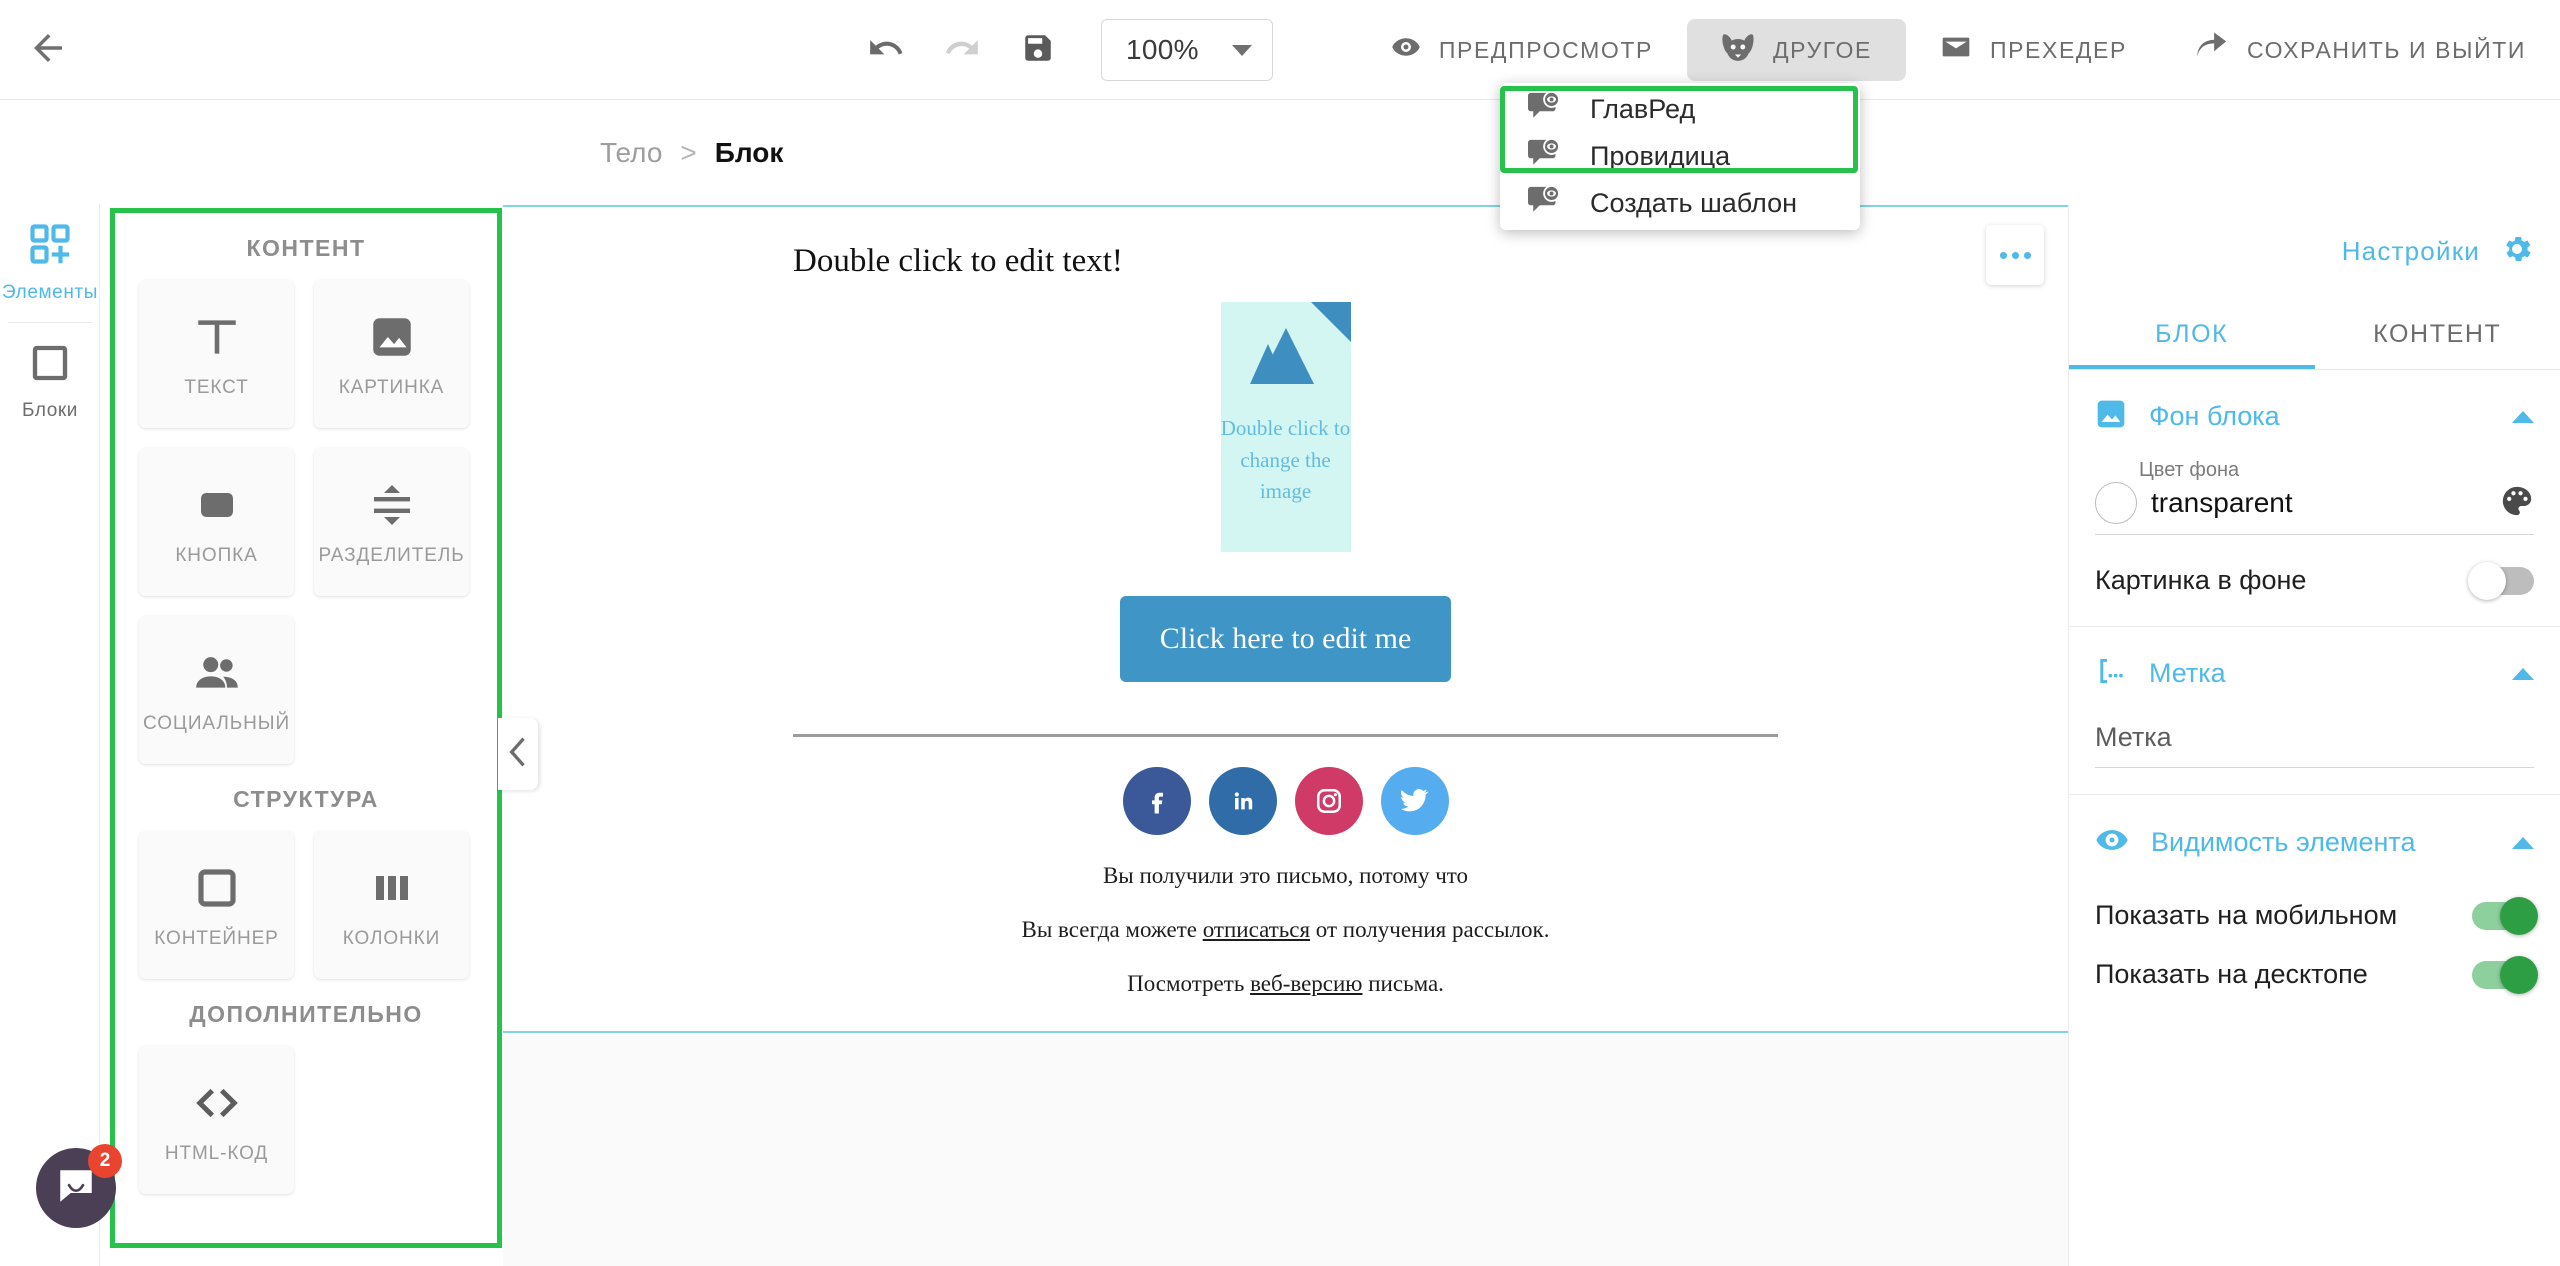  Describe the element at coordinates (50, 410) in the screenshot. I see `rail-item-label: Блоки` at that location.